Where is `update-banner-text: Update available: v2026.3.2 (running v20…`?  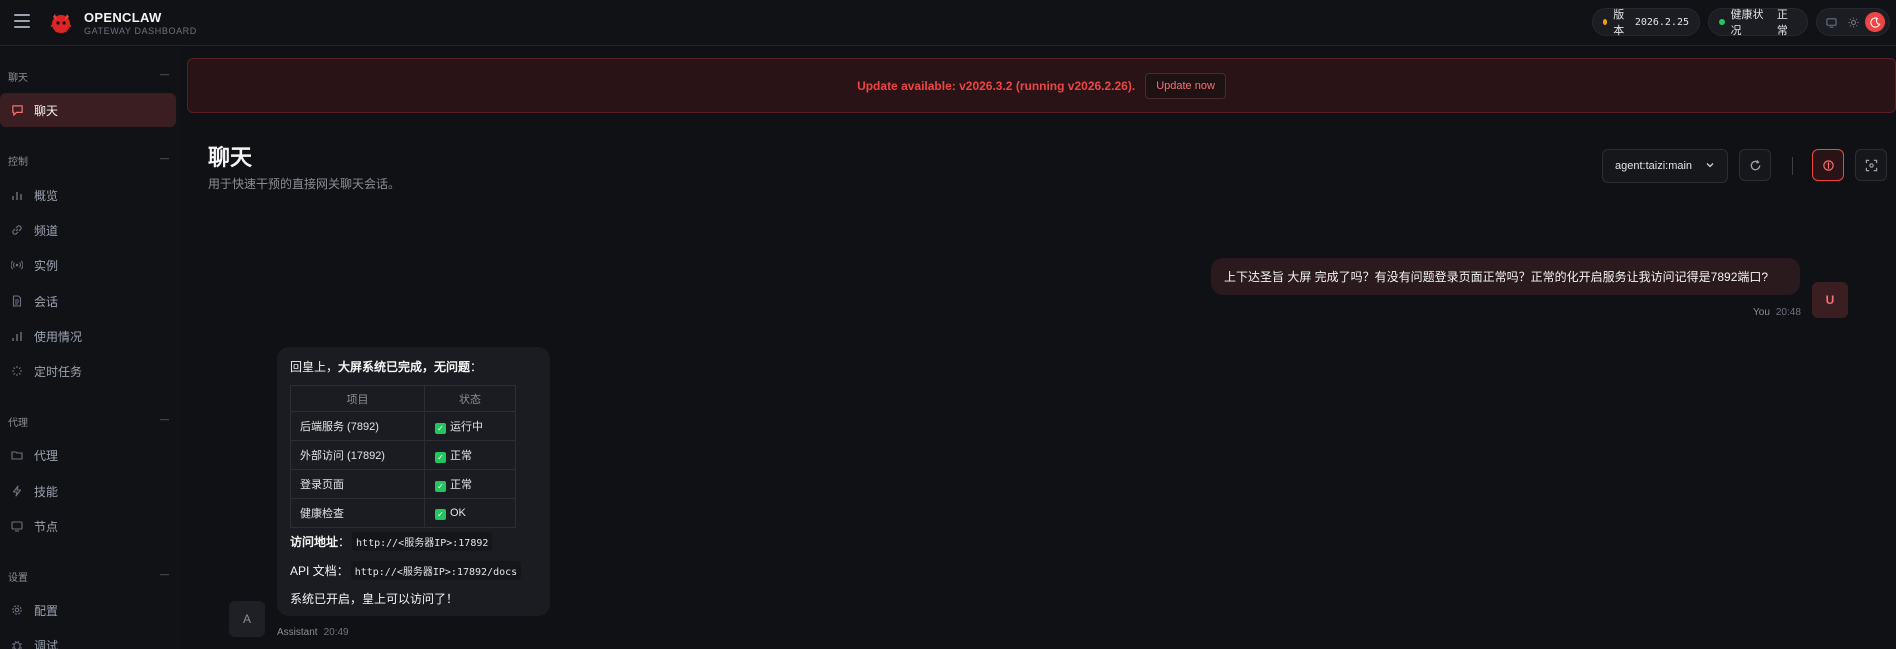
update-banner-text: Update available: v2026.3.2 (running v20… is located at coordinates (996, 85).